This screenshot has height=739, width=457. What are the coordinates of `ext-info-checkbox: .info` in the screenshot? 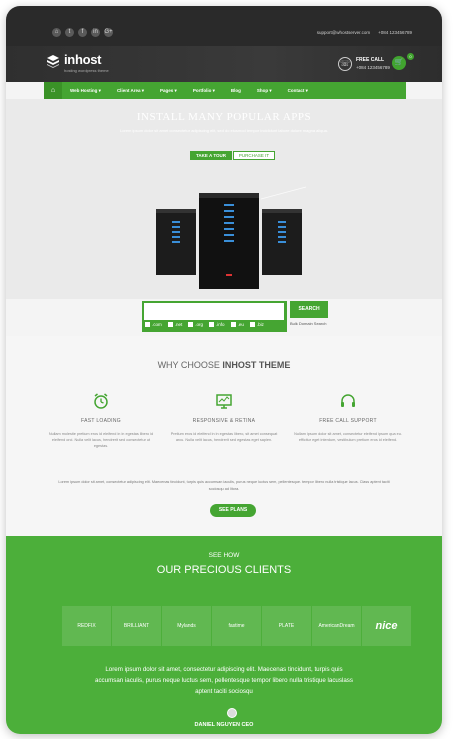 It's located at (217, 324).